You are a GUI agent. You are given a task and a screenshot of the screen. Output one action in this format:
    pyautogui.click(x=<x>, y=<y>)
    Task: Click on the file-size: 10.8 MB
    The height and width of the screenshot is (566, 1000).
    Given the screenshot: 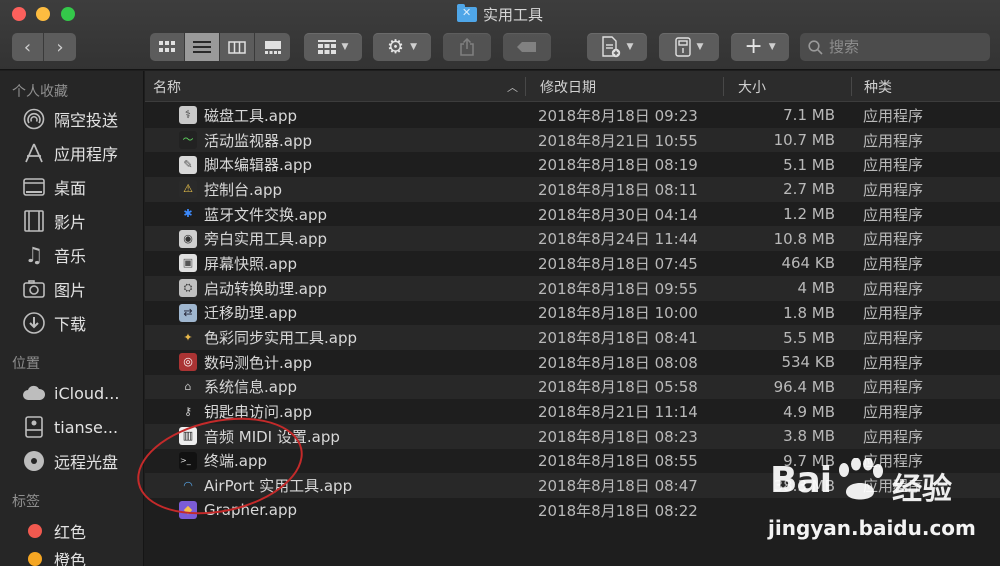 What is the action you would take?
    pyautogui.click(x=804, y=238)
    